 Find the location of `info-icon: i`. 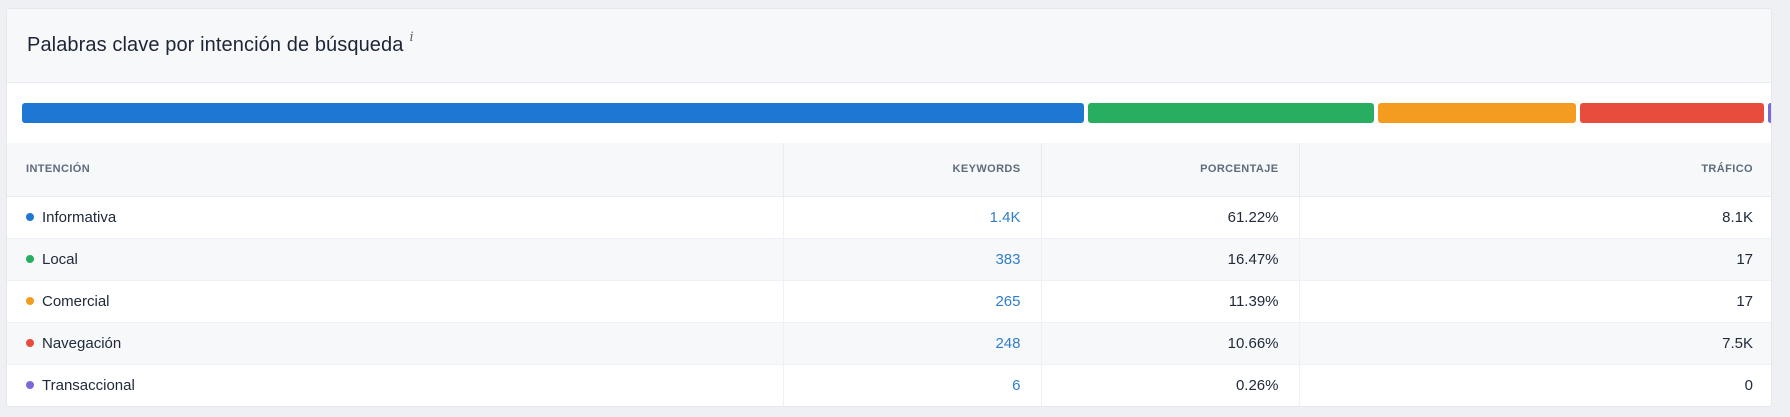

info-icon: i is located at coordinates (411, 37).